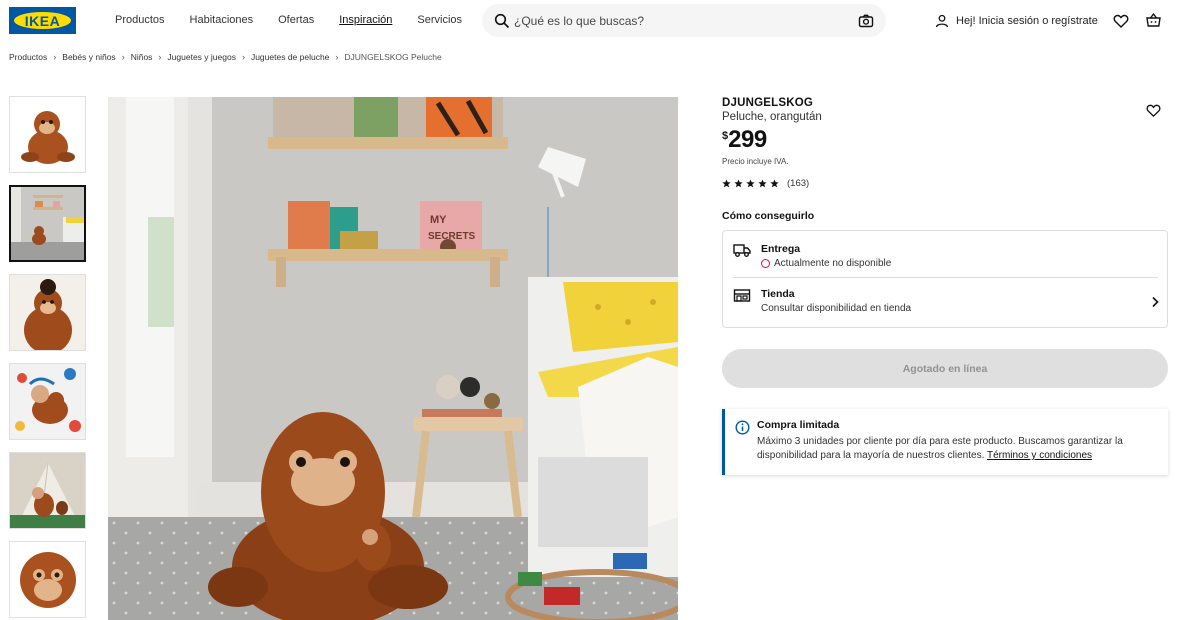 The image size is (1177, 620). Describe the element at coordinates (836, 308) in the screenshot. I see `store-status: Consultar disponibilidad en tienda` at that location.